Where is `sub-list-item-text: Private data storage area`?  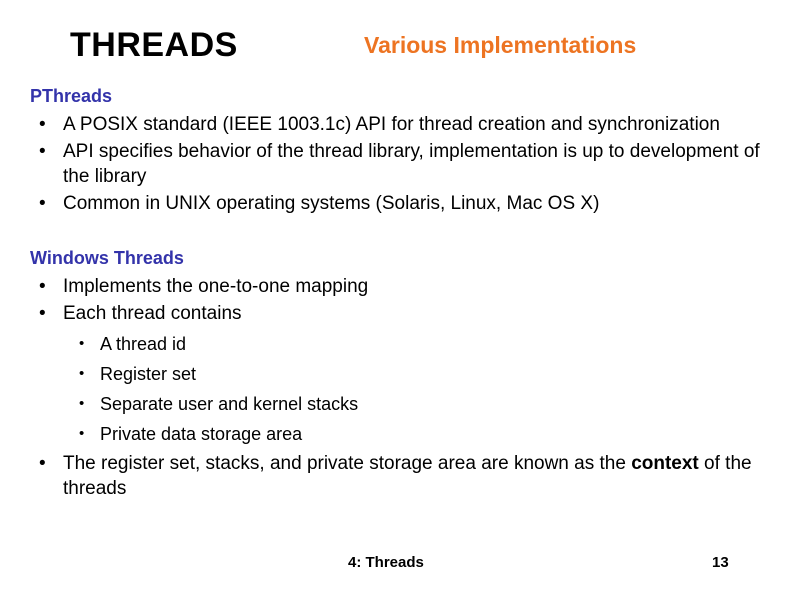 sub-list-item-text: Private data storage area is located at coordinates (201, 434).